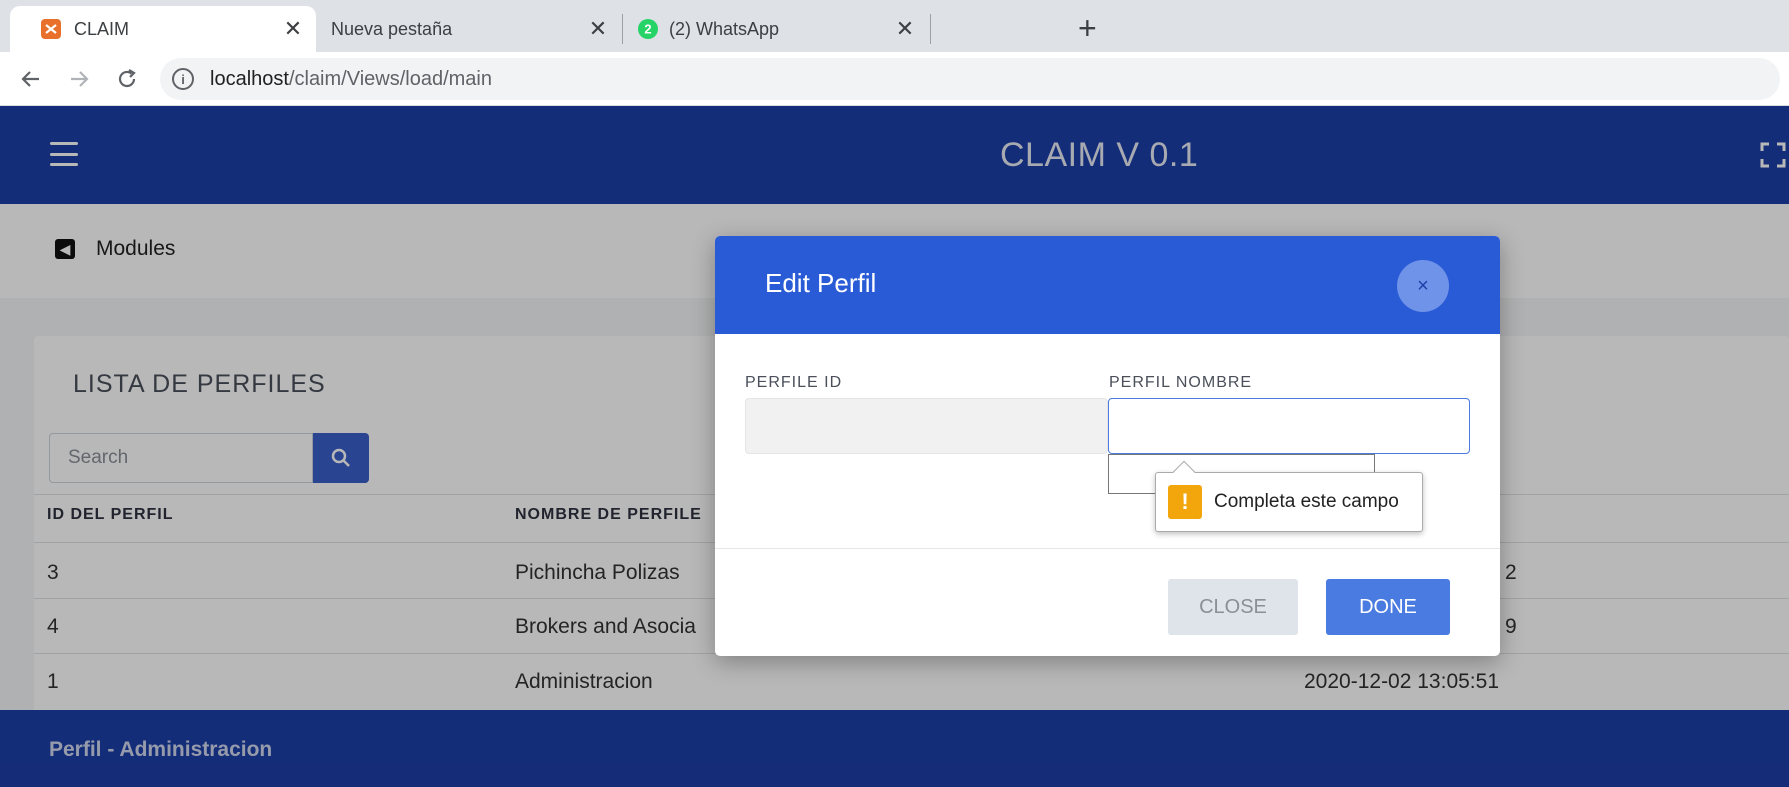  Describe the element at coordinates (724, 28) in the screenshot. I see `tab-title: (2) WhatsApp` at that location.